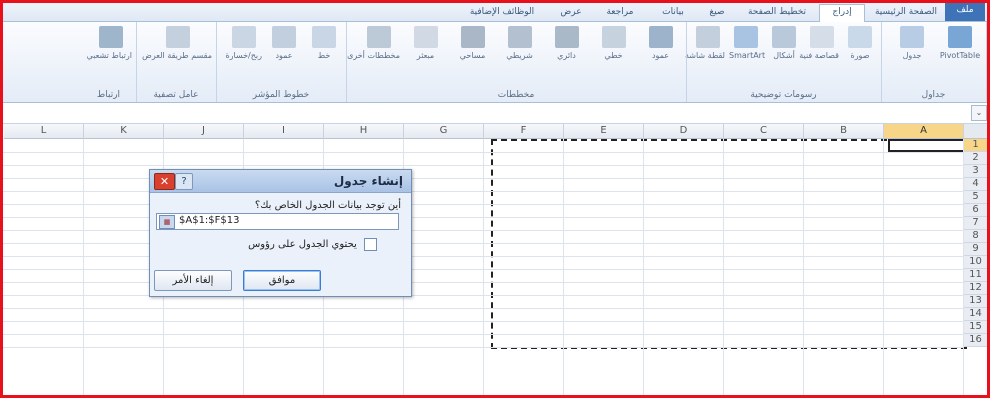  Describe the element at coordinates (975, 184) in the screenshot. I see `row-header-4: 4` at that location.